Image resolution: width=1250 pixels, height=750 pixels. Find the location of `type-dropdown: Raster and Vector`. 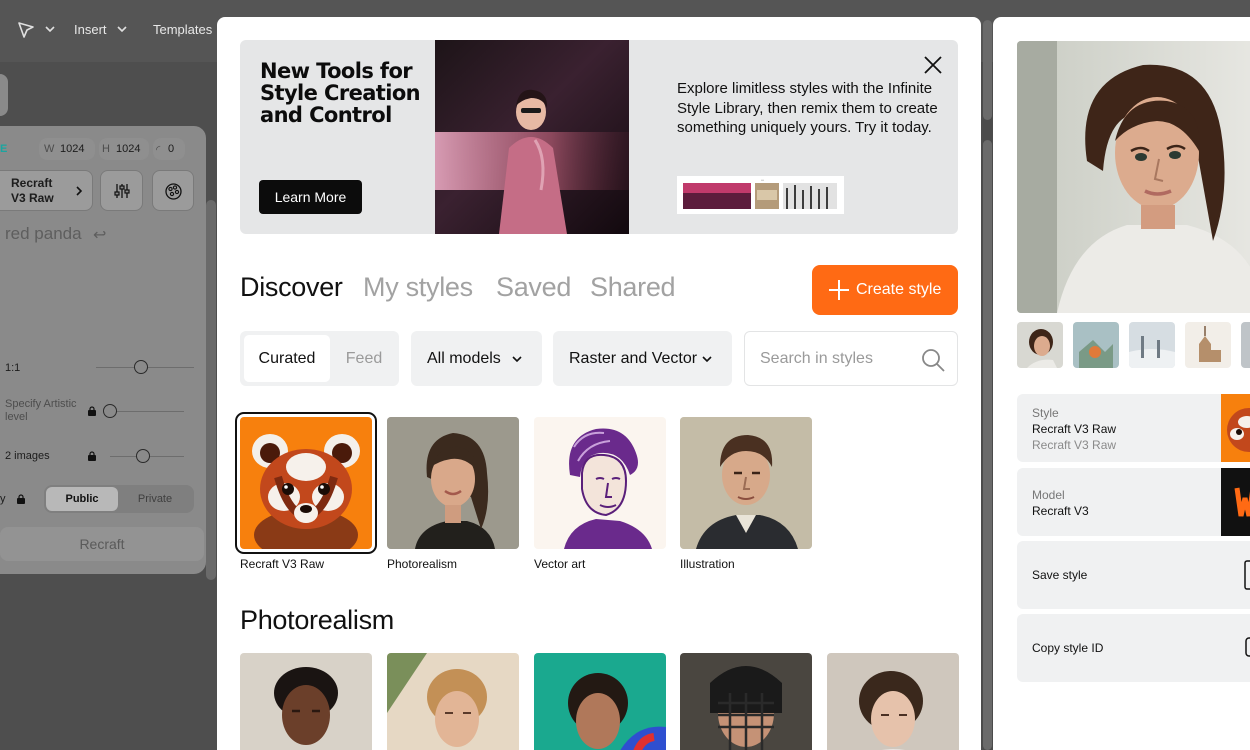

type-dropdown: Raster and Vector is located at coordinates (642, 358).